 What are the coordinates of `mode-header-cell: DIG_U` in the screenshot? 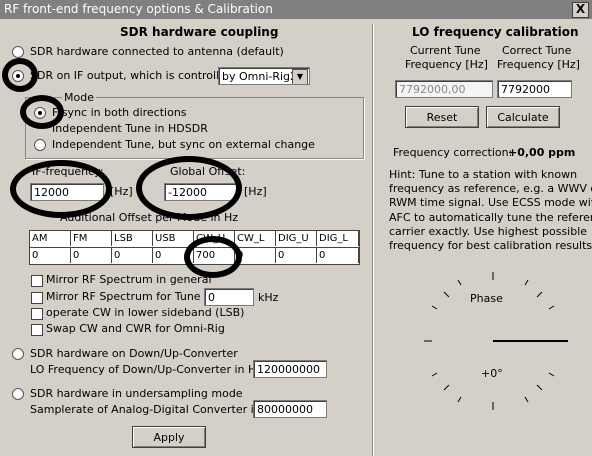 It's located at (296, 238).